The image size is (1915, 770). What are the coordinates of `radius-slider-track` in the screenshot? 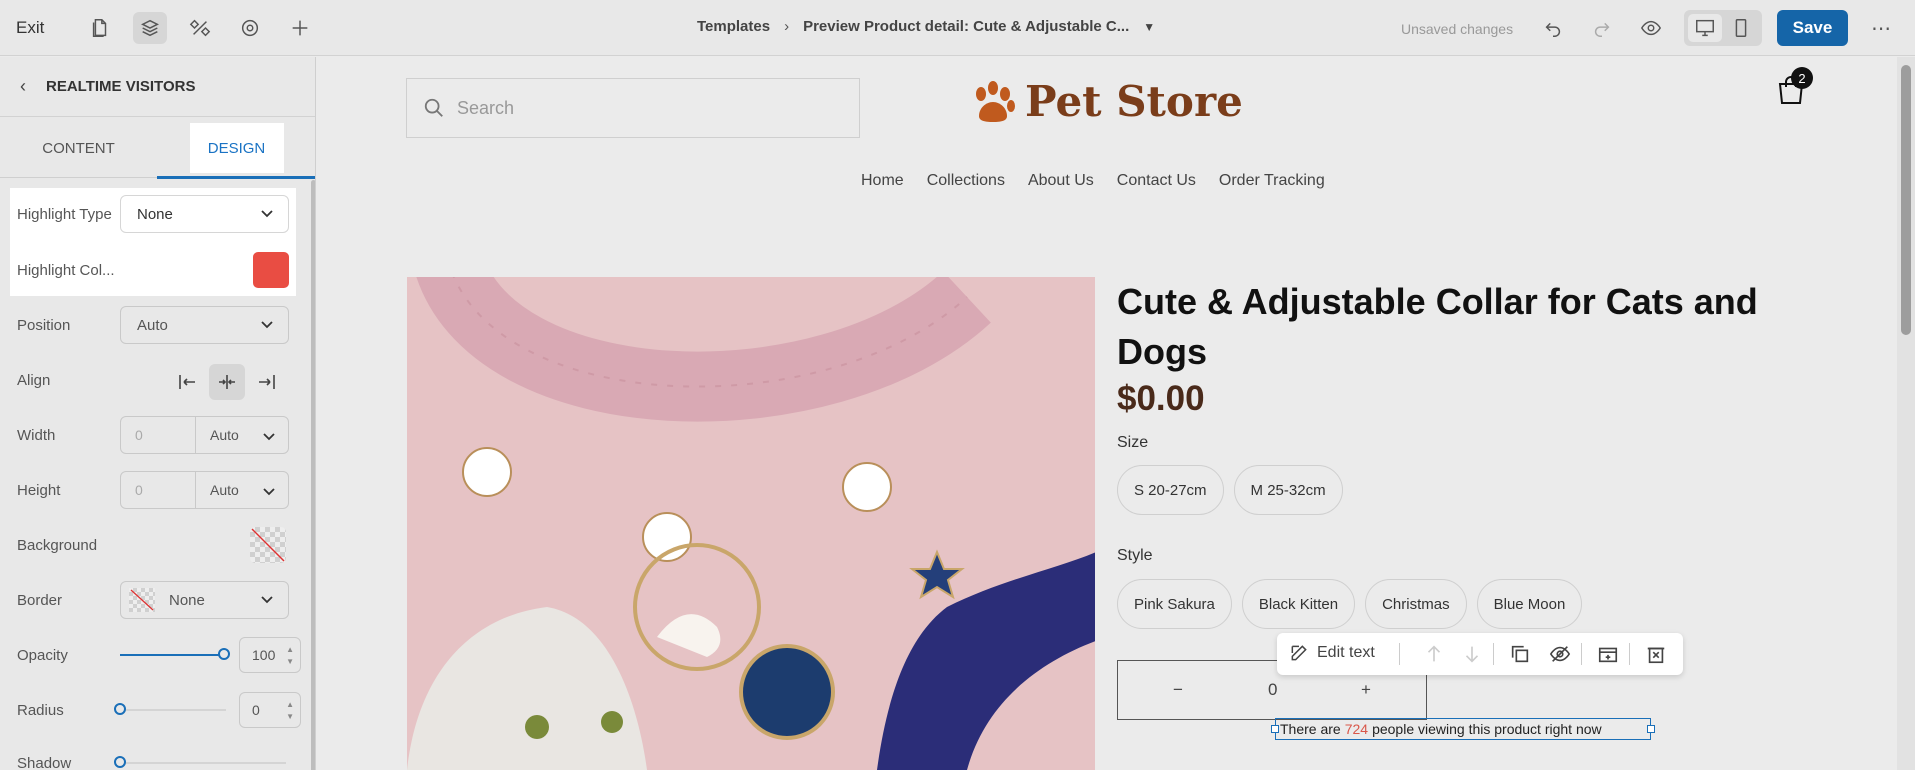 It's located at (173, 710).